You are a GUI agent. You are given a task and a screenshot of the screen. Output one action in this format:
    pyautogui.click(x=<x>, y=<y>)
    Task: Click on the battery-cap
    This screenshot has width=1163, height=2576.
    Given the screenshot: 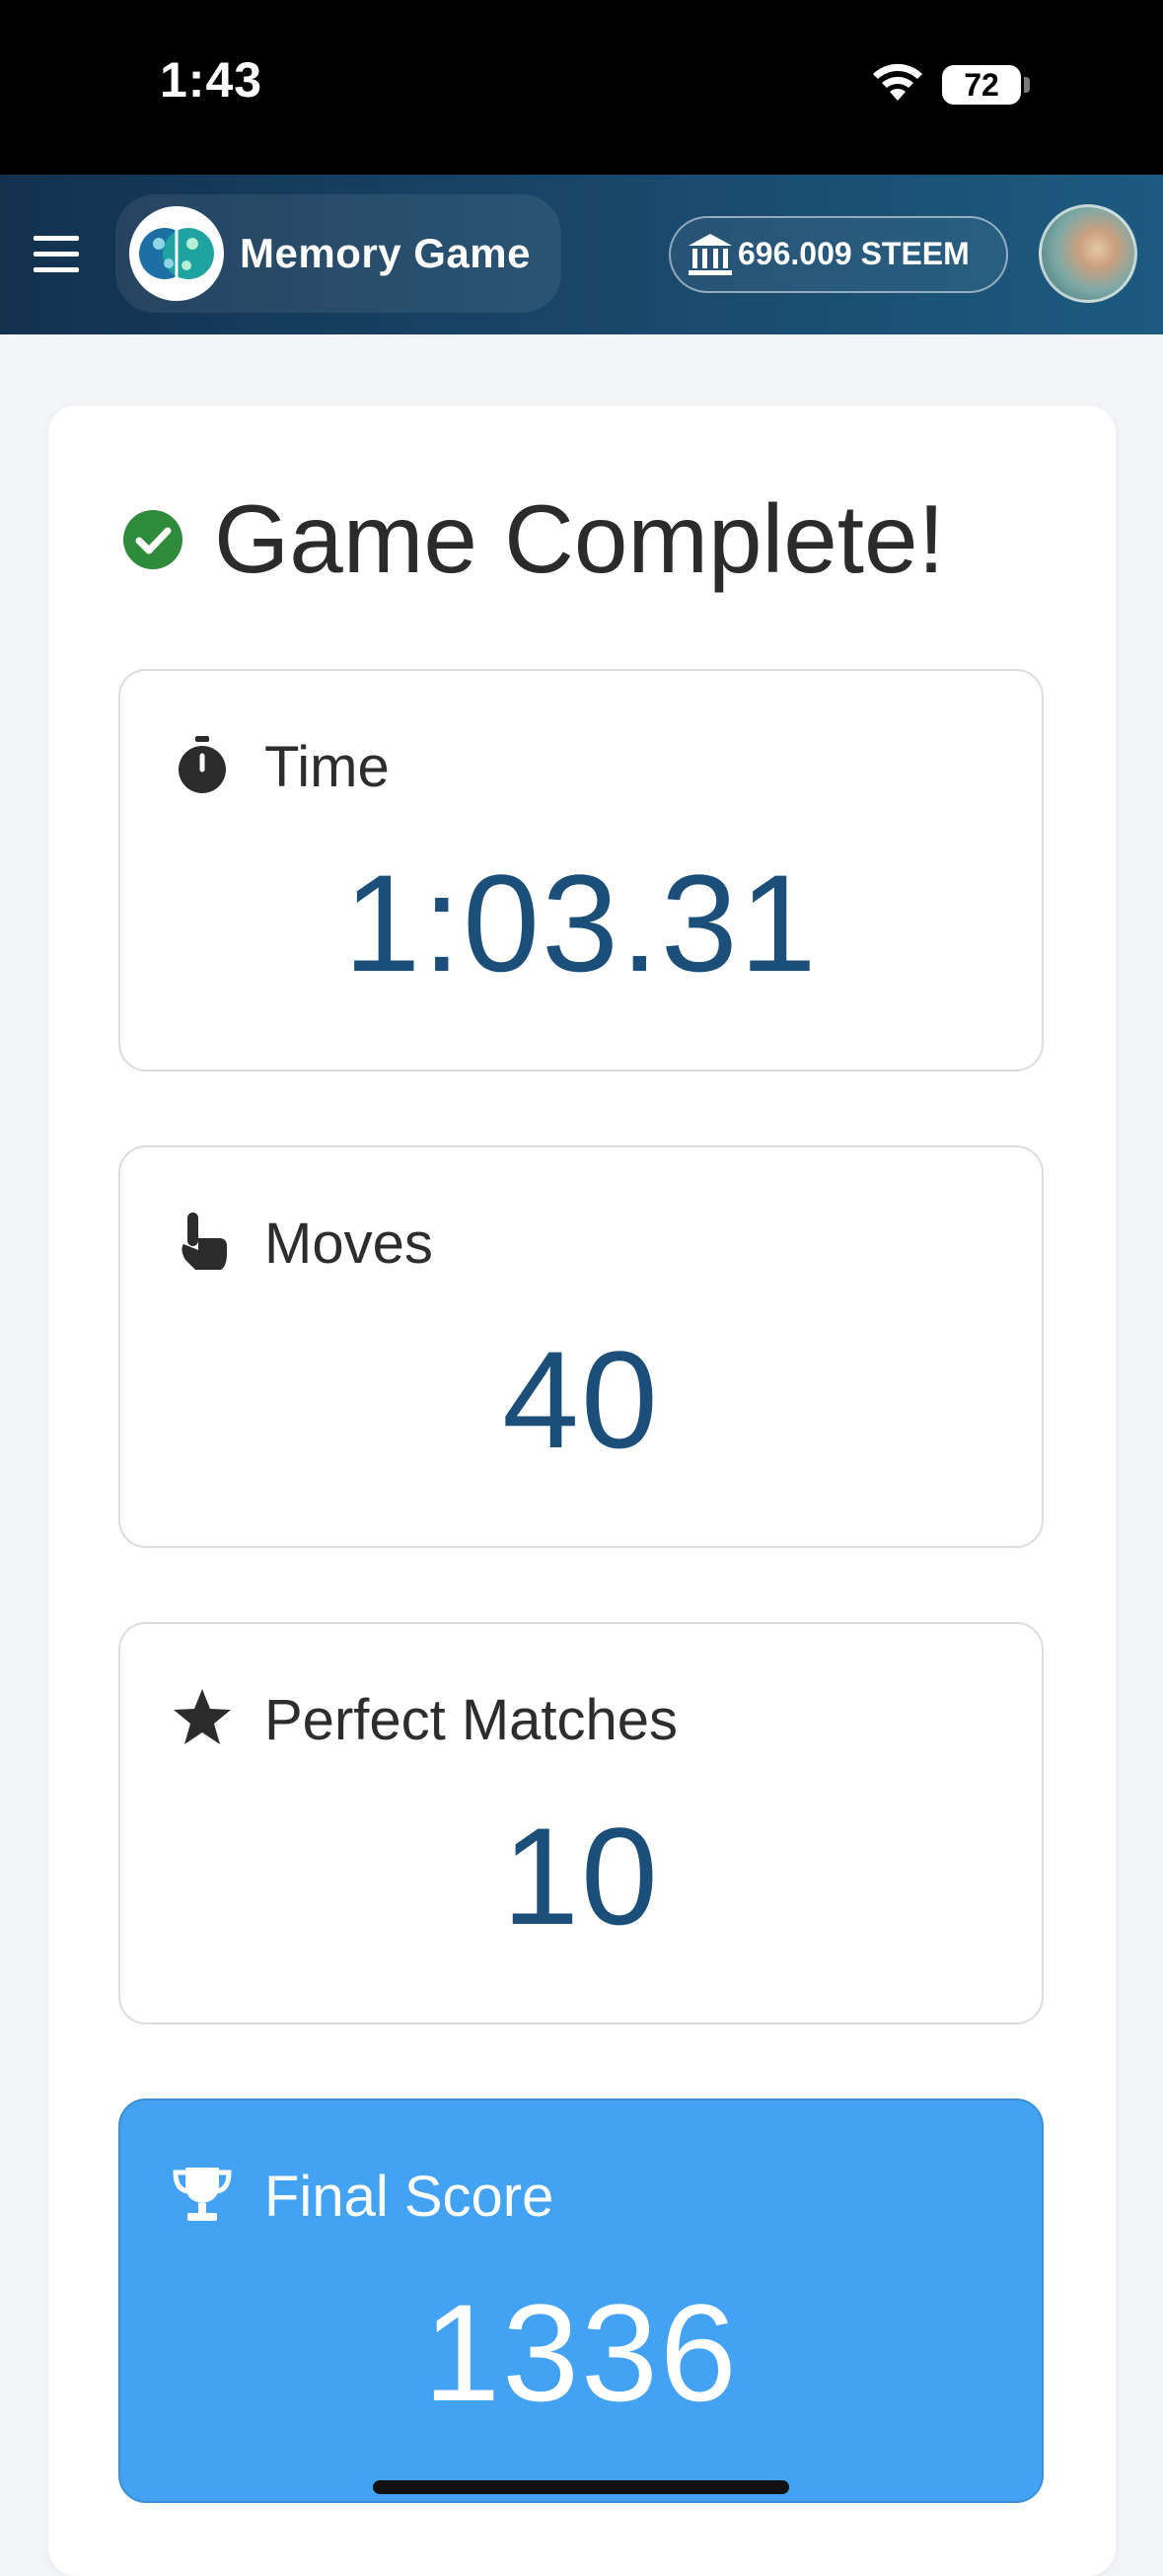 What is the action you would take?
    pyautogui.click(x=1027, y=85)
    